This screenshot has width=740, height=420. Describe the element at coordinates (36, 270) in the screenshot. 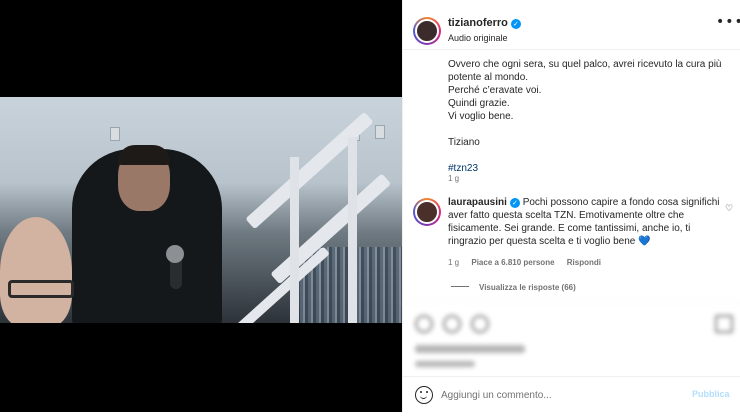

I see `foreground-person` at that location.